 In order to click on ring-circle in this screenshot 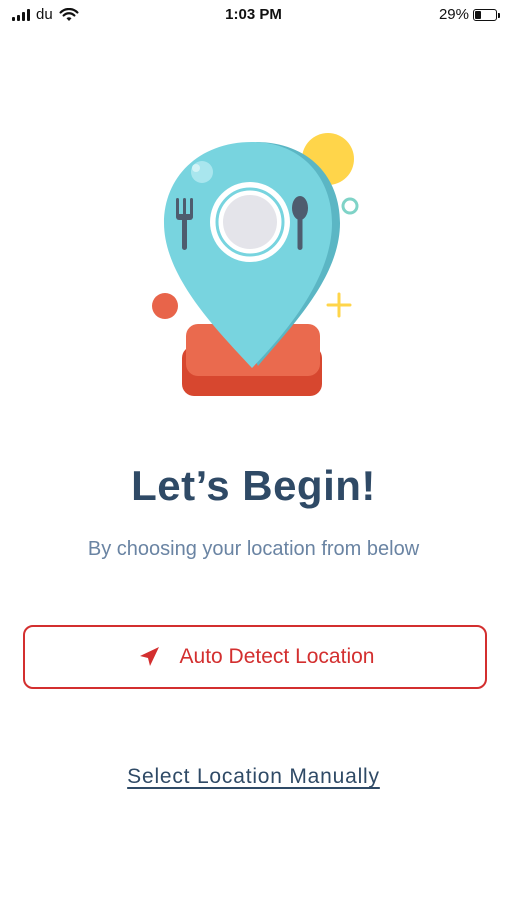, I will do `click(350, 206)`.